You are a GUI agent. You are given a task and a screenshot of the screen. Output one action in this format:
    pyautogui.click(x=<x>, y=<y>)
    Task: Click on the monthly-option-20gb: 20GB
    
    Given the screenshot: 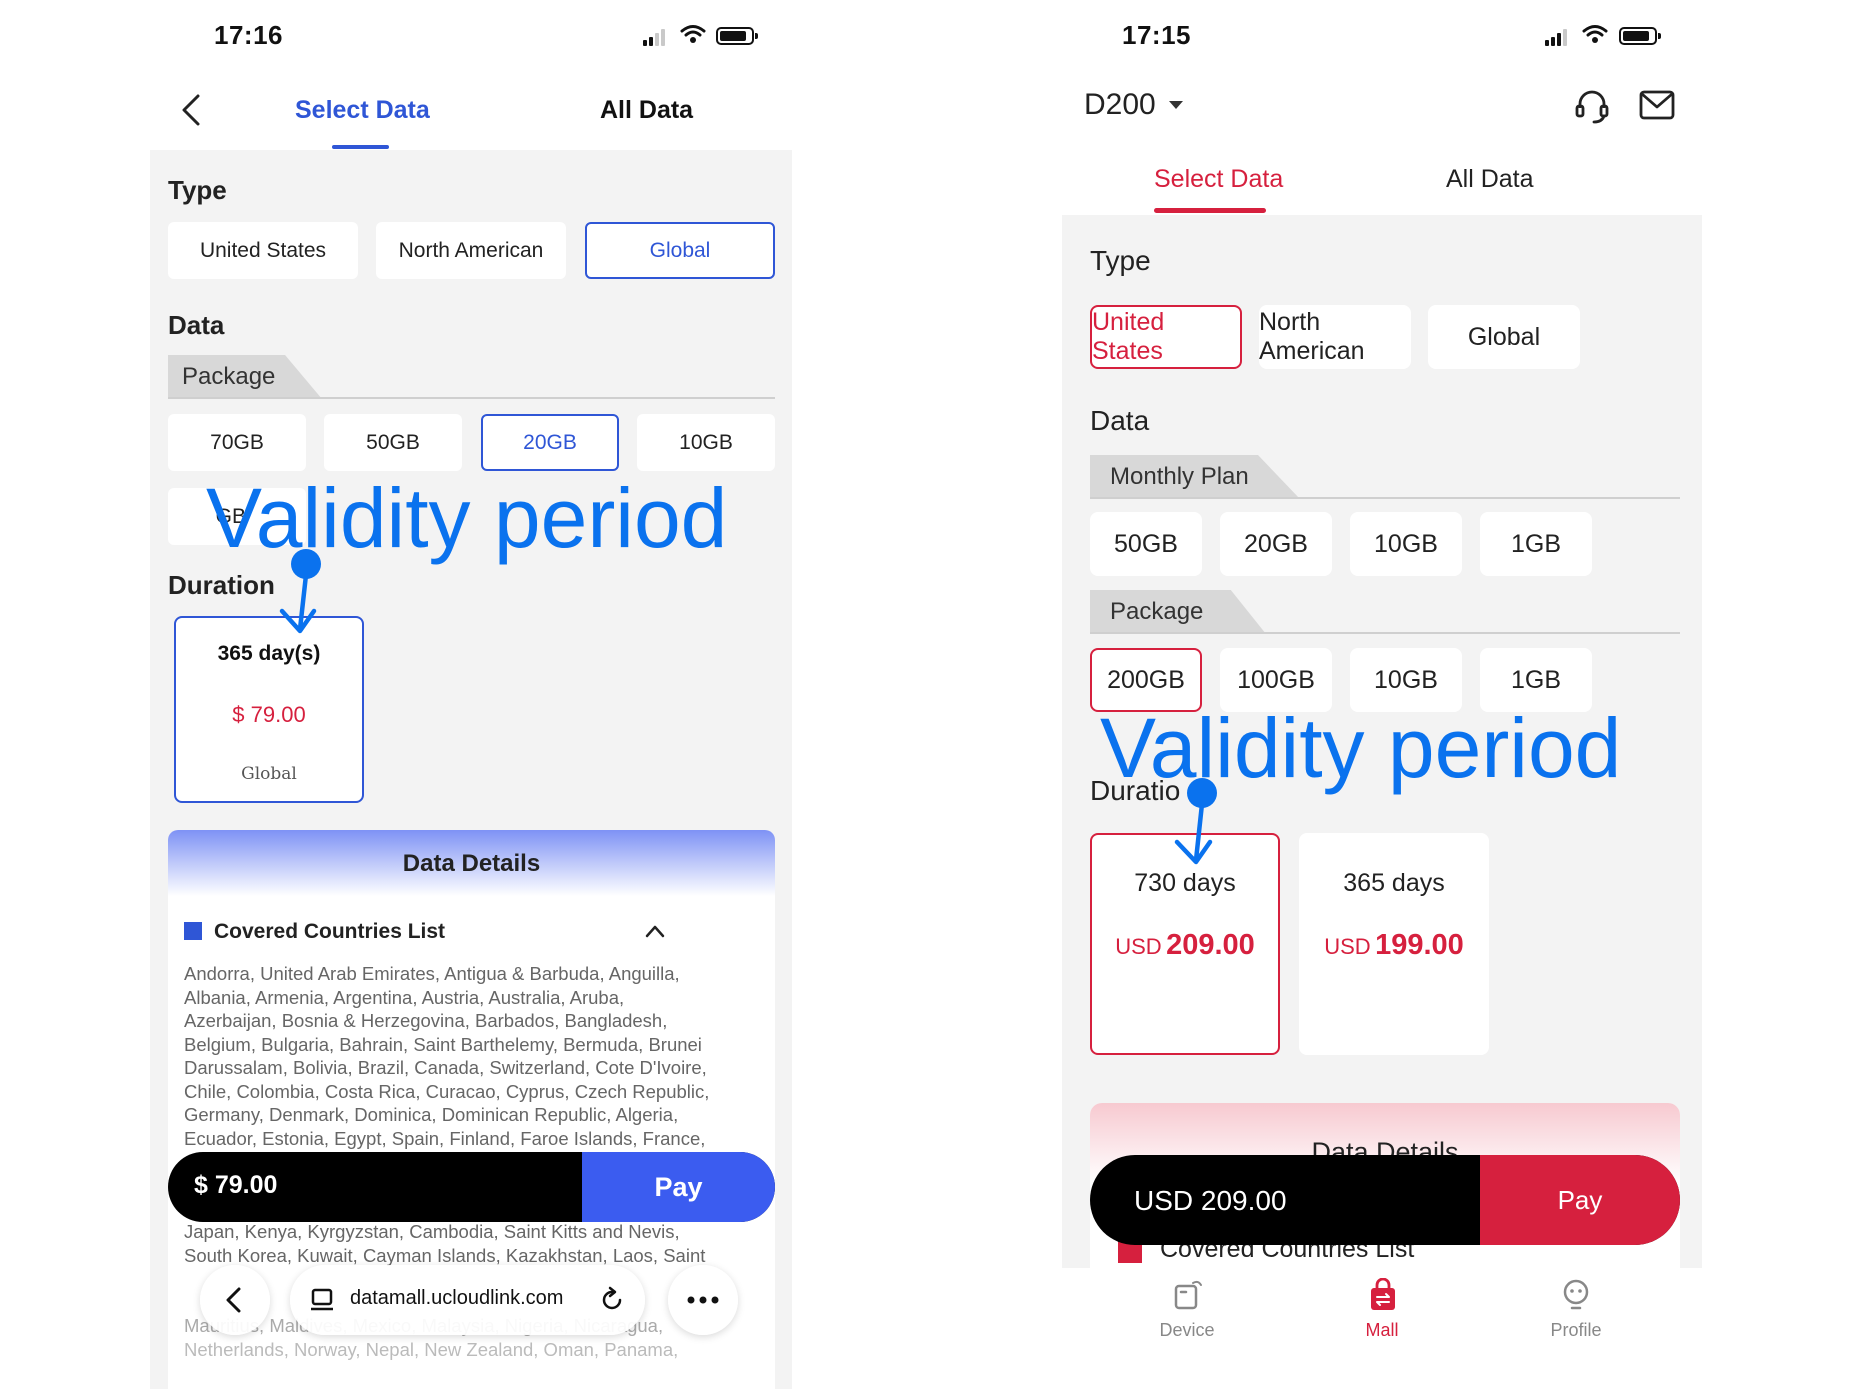 What is the action you would take?
    pyautogui.click(x=1276, y=544)
    